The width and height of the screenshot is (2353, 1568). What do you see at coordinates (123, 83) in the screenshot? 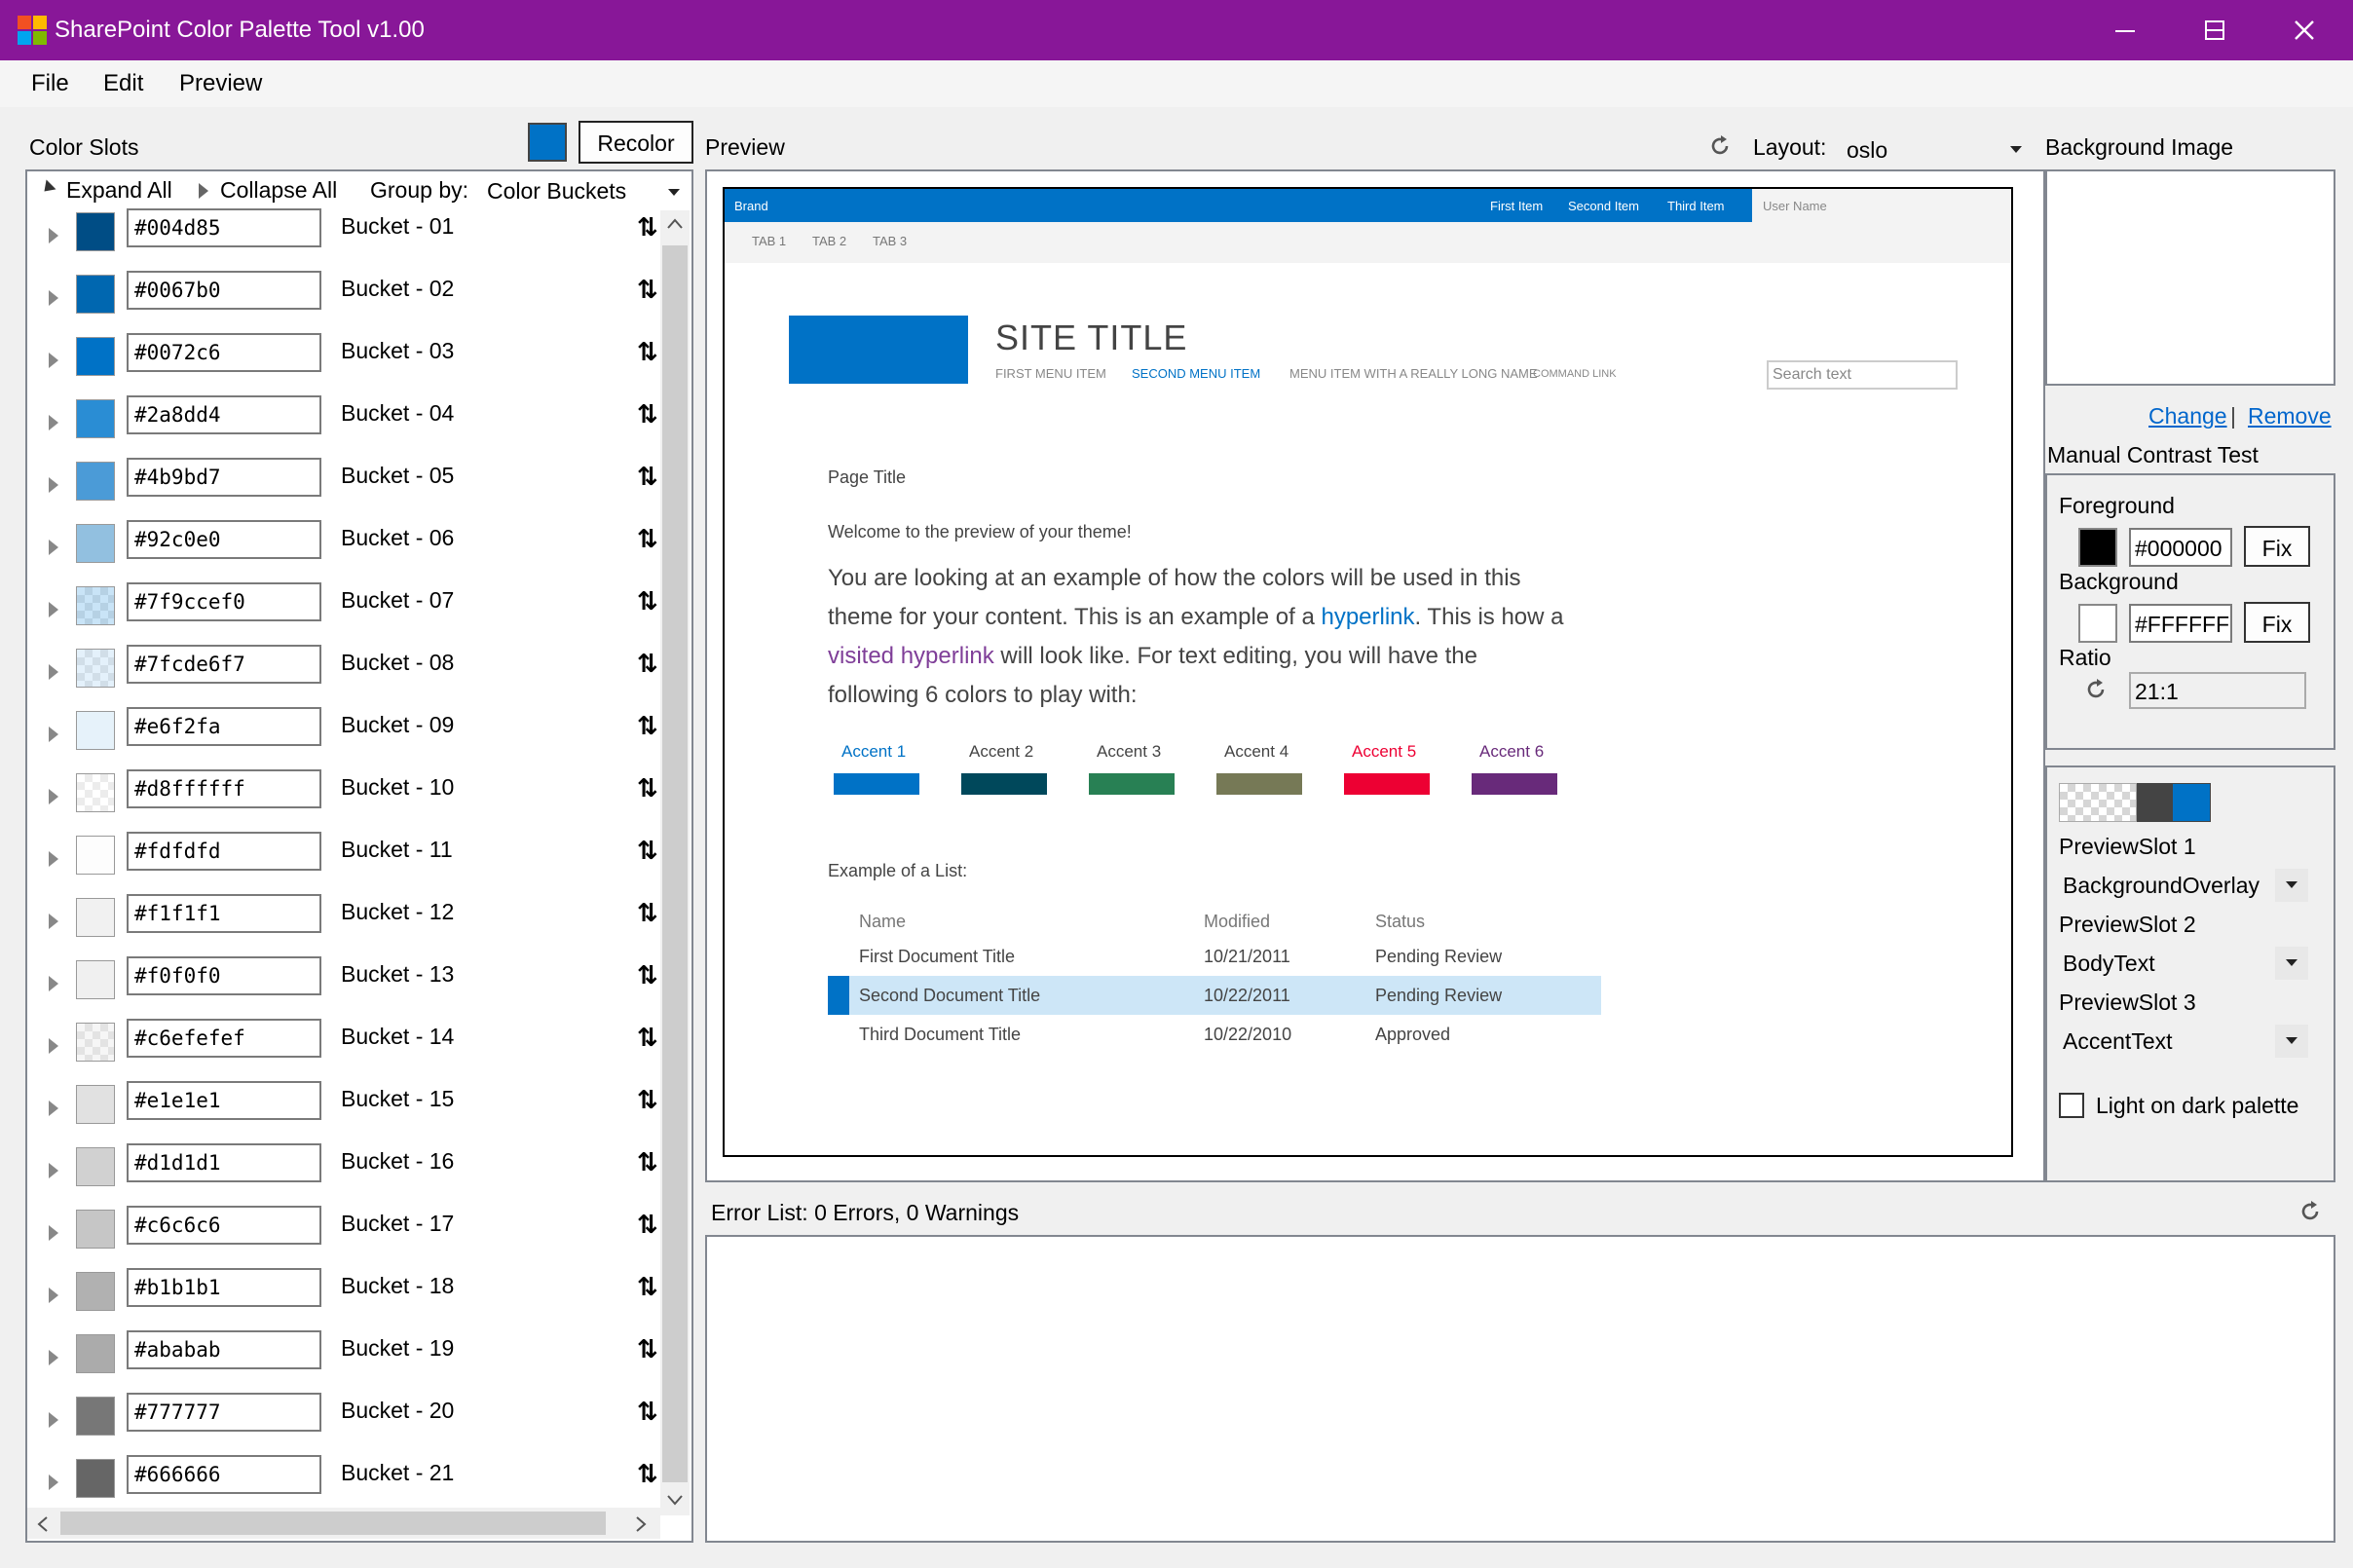
I see `menu-edit: Edit` at bounding box center [123, 83].